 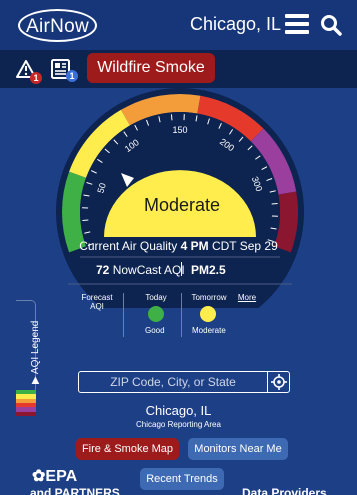 I want to click on current-air-quality: Current Air Quality 4 PM CDT Sep 29, so click(x=178, y=246).